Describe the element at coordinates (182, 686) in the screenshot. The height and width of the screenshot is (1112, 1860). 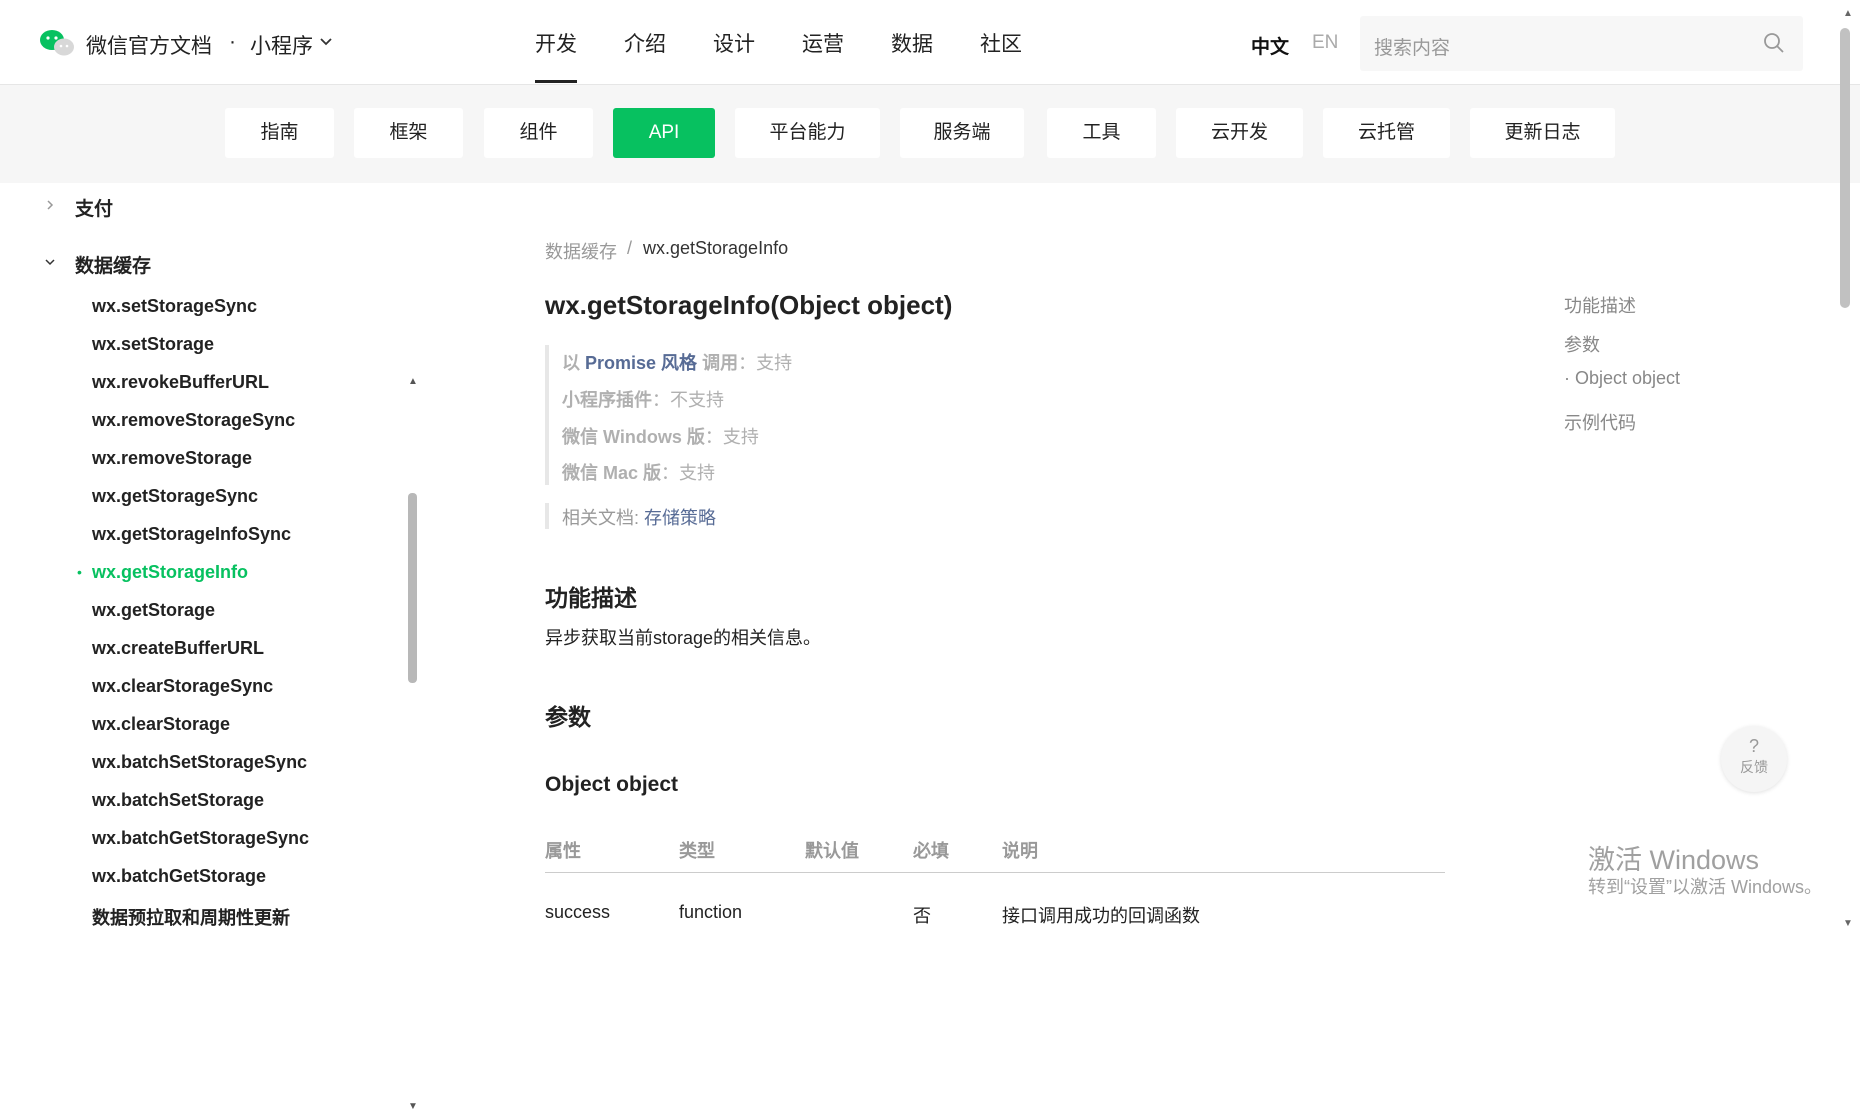
I see `sidebar-item: wx.clearStorageSync` at that location.